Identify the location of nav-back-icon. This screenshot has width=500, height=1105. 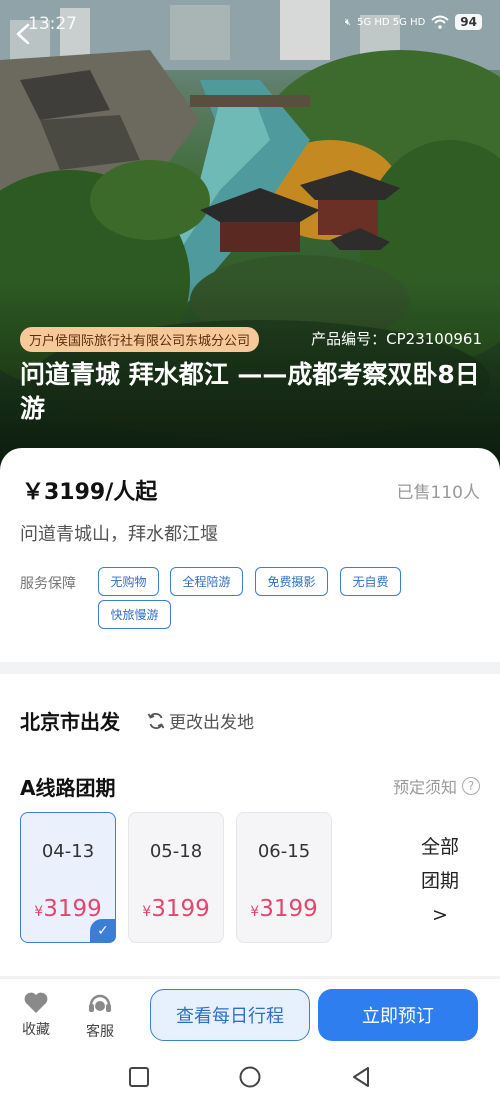
(361, 1077).